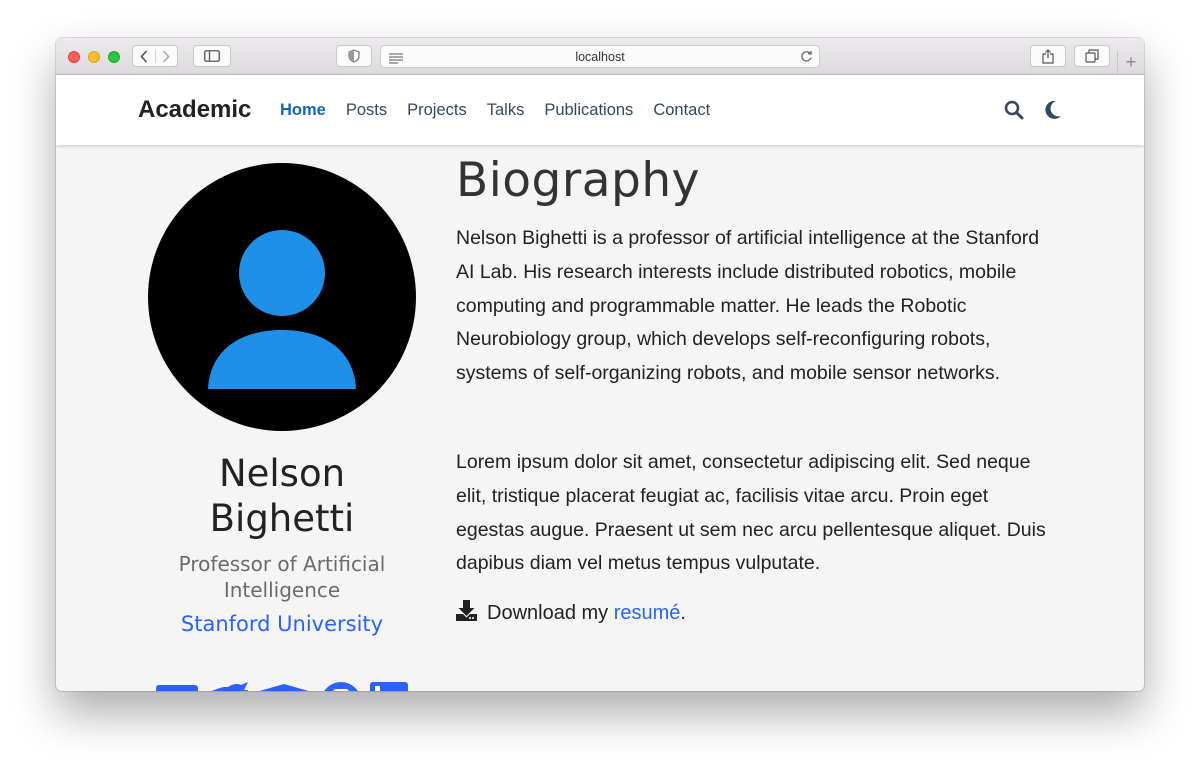 The height and width of the screenshot is (766, 1200). What do you see at coordinates (588, 110) in the screenshot?
I see `nav-publications: Publications` at bounding box center [588, 110].